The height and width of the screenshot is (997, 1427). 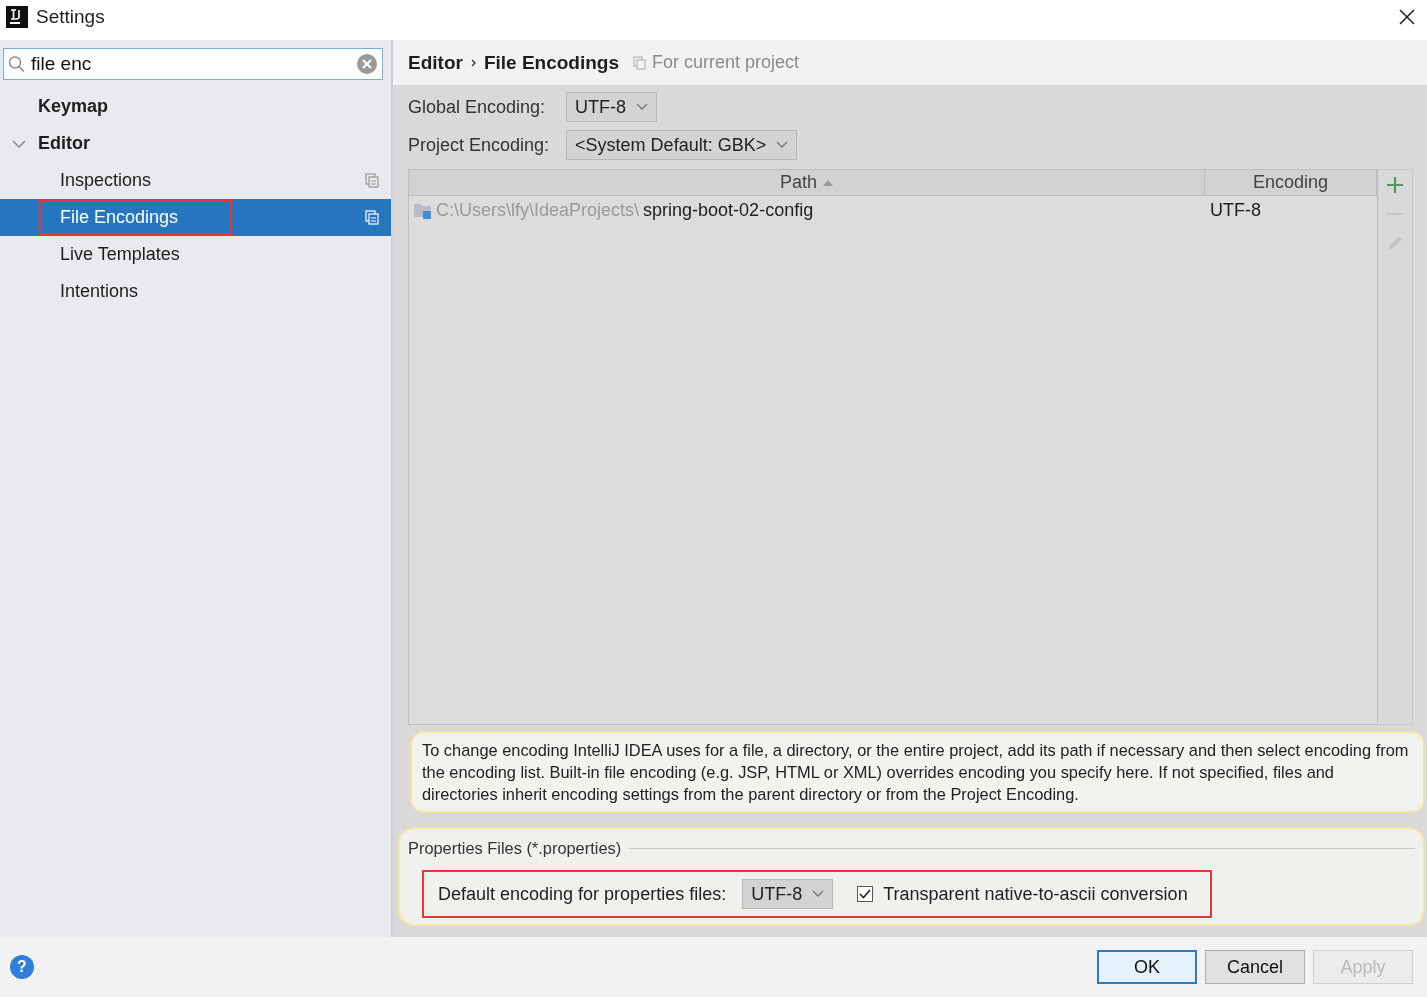 What do you see at coordinates (639, 62) in the screenshot?
I see `copy-icon` at bounding box center [639, 62].